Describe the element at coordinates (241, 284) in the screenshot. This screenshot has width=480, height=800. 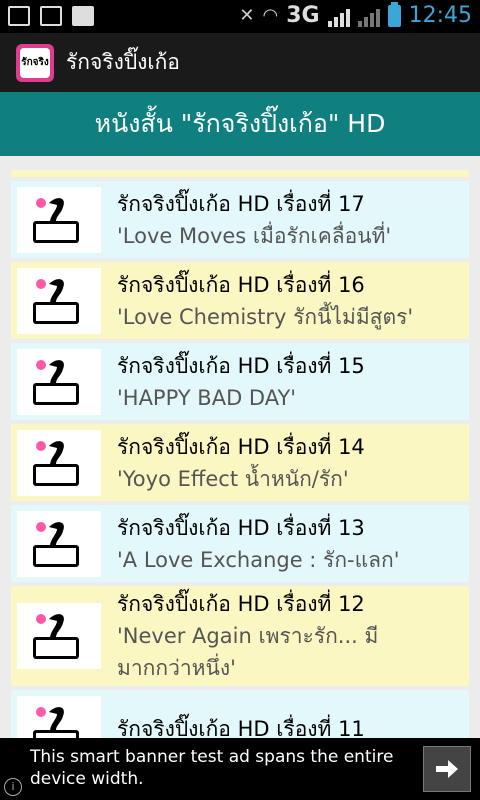
I see `item-title: รักจริงปิ๊งเก้อ HD เรื่องที่ 16` at that location.